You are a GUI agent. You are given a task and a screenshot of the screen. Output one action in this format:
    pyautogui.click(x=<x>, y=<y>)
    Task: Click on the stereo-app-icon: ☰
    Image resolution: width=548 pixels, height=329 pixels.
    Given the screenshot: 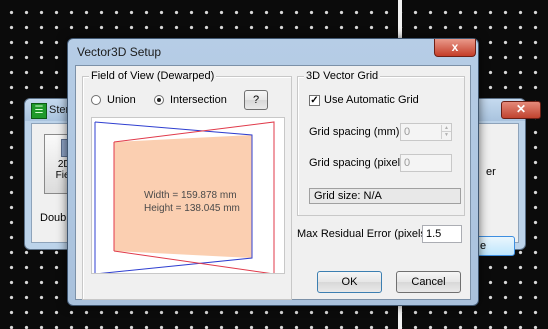 What is the action you would take?
    pyautogui.click(x=39, y=111)
    